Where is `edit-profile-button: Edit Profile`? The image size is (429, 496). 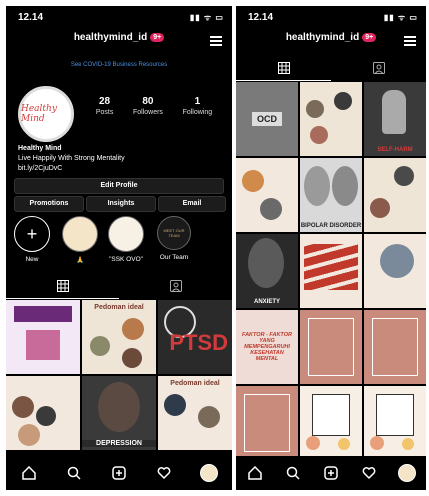
edit-profile-button: Edit Profile is located at coordinates (119, 186).